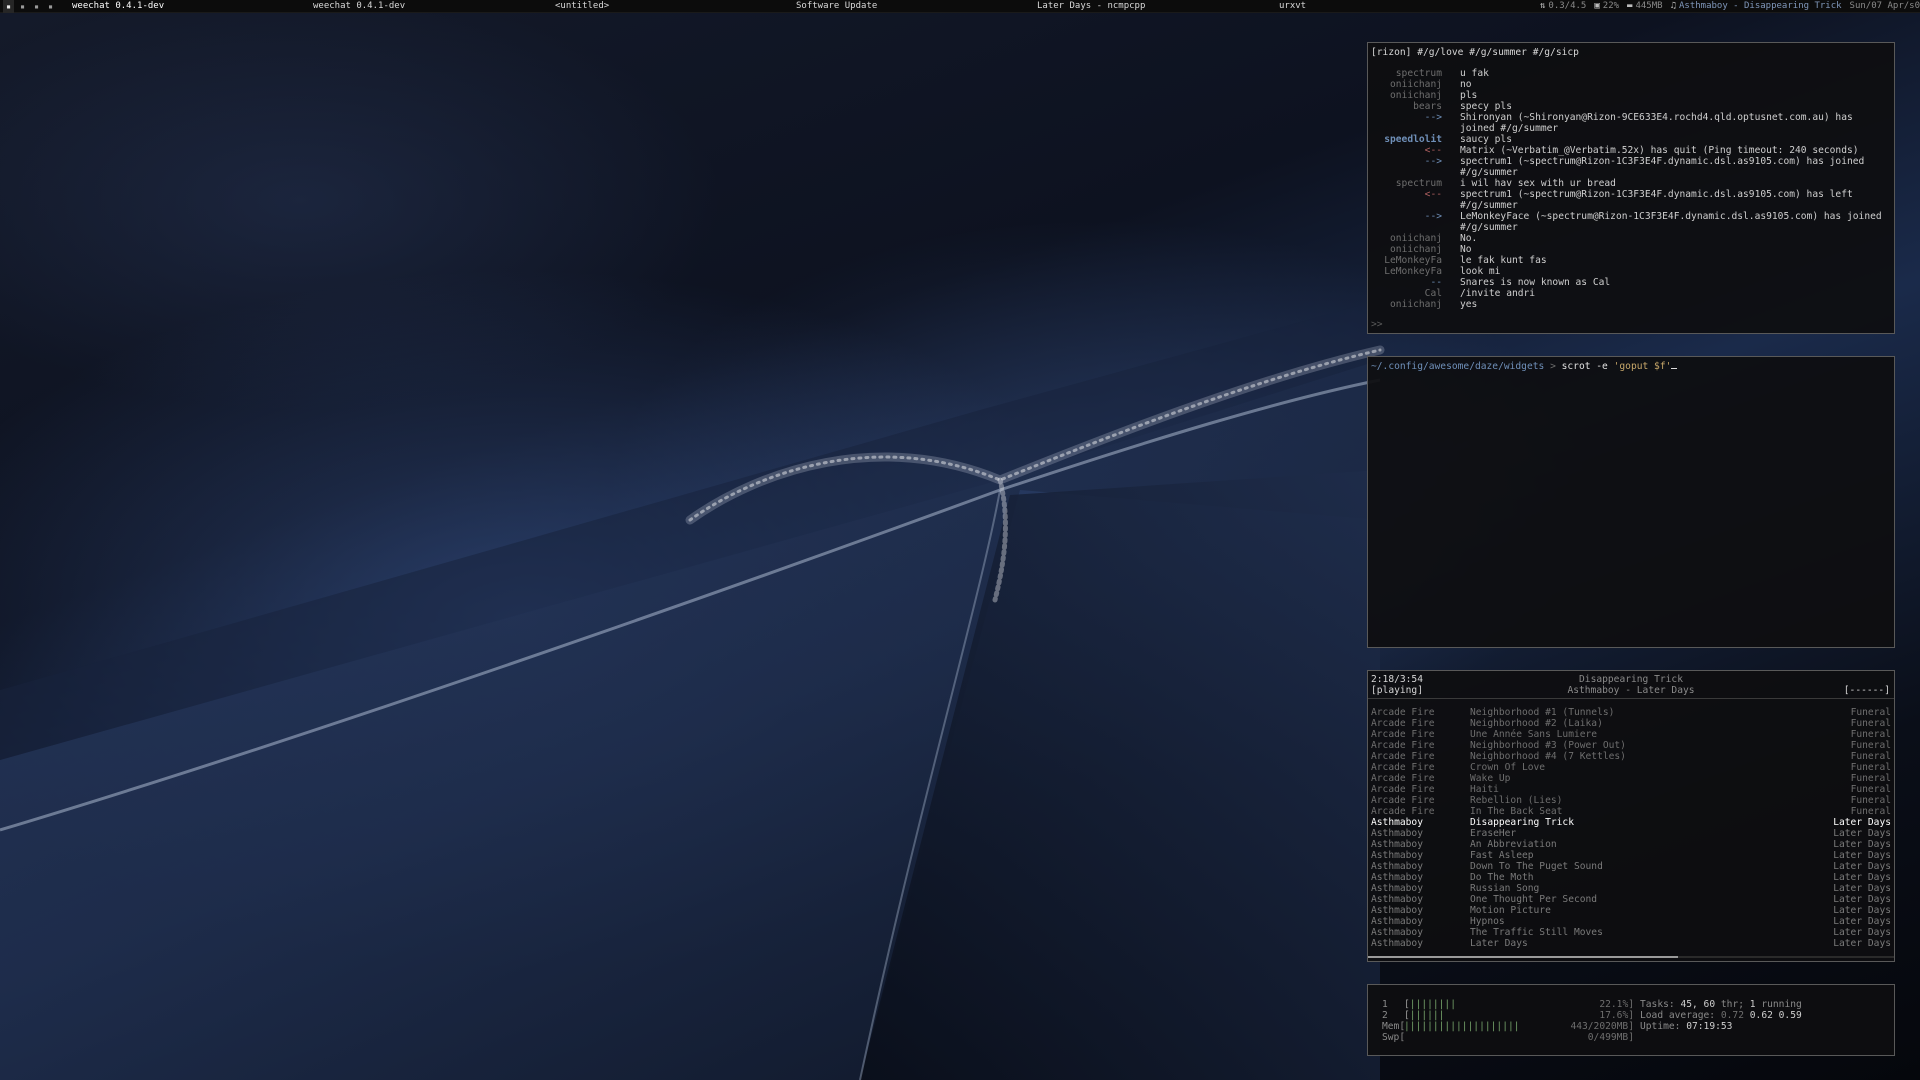 This screenshot has width=1920, height=1080. What do you see at coordinates (1493, 833) in the screenshot?
I see `track-title: EraseHer` at bounding box center [1493, 833].